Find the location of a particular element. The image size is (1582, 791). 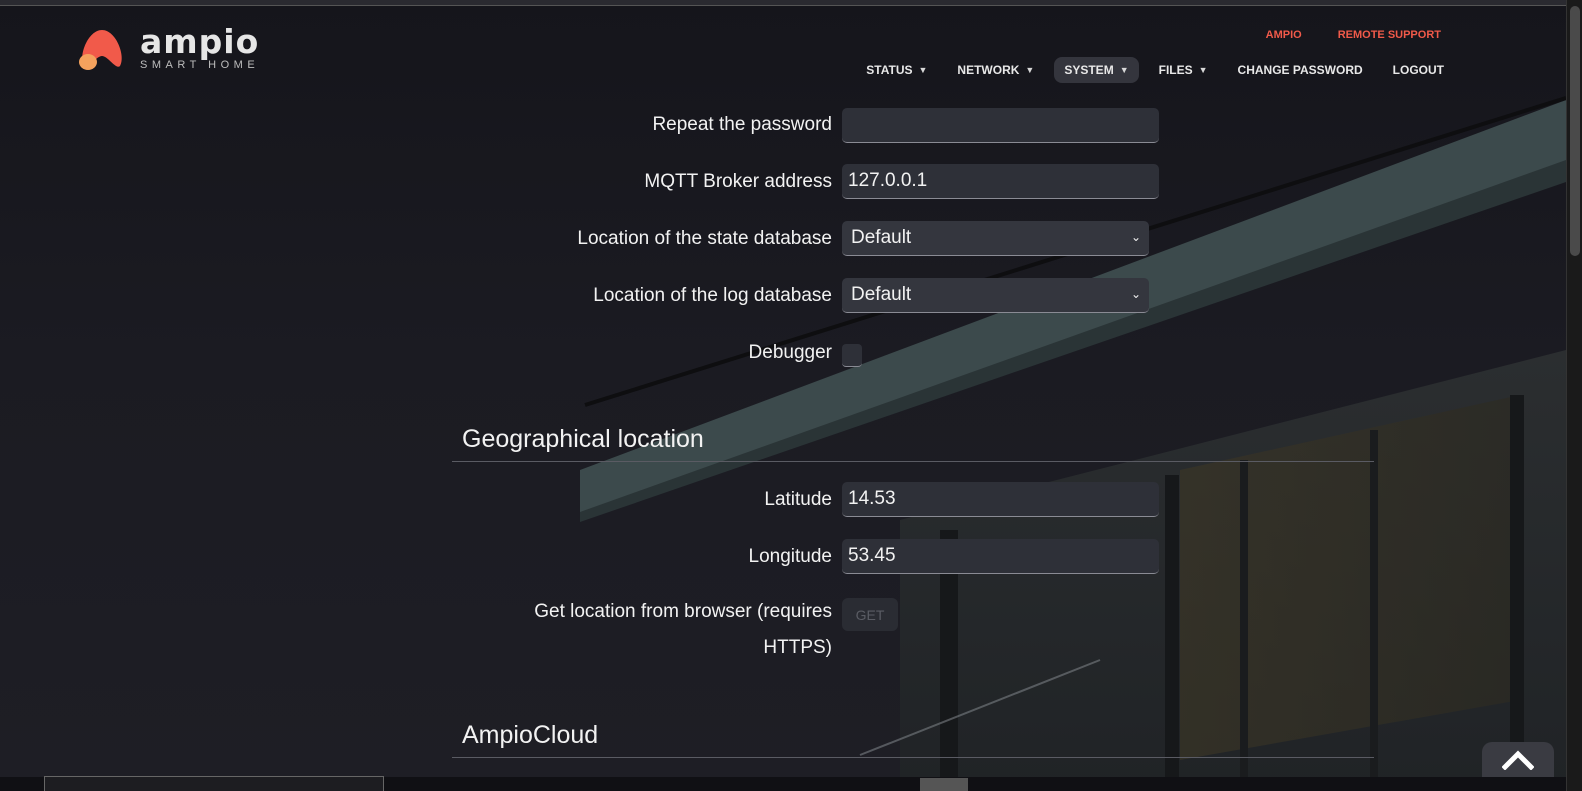

brand-tagline: SMART HOME is located at coordinates (200, 65).